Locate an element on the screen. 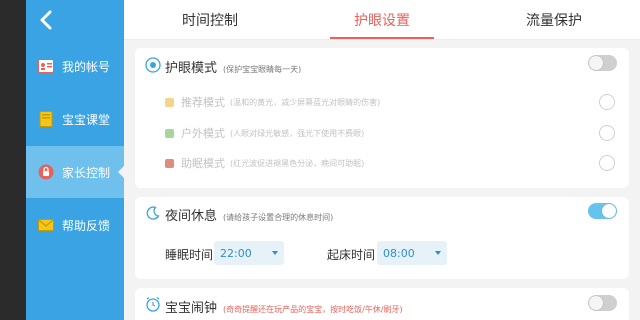 The height and width of the screenshot is (320, 640). sleep-time-select: 22:00 is located at coordinates (249, 253).